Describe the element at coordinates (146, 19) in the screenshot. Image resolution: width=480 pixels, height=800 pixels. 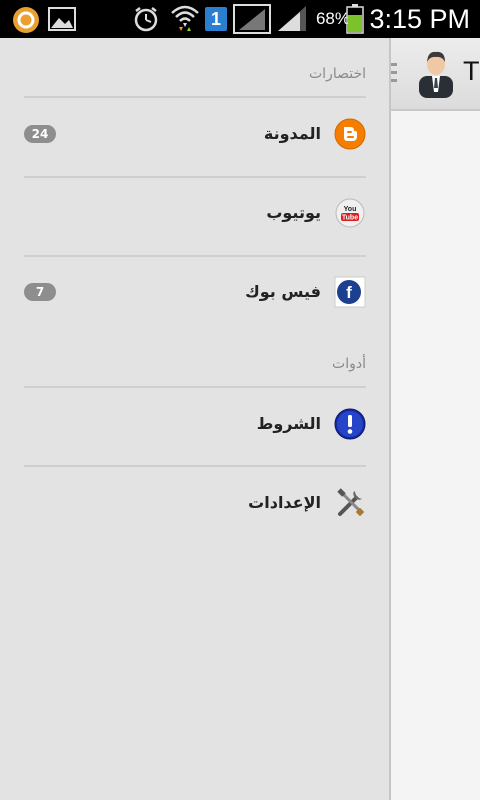
I see `alarm-icon` at that location.